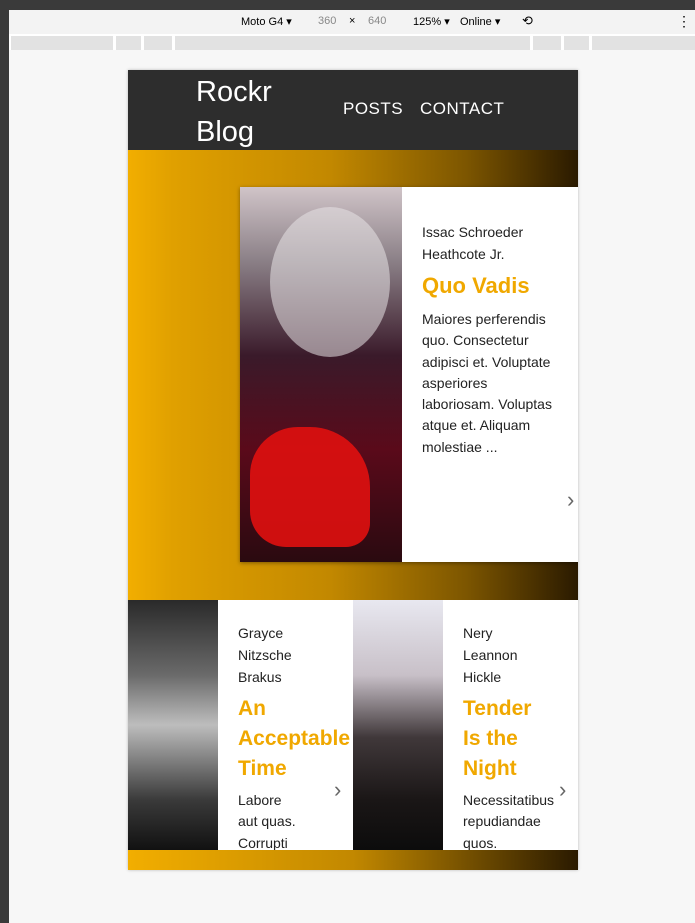  What do you see at coordinates (321, 374) in the screenshot?
I see `featured-post-image` at bounding box center [321, 374].